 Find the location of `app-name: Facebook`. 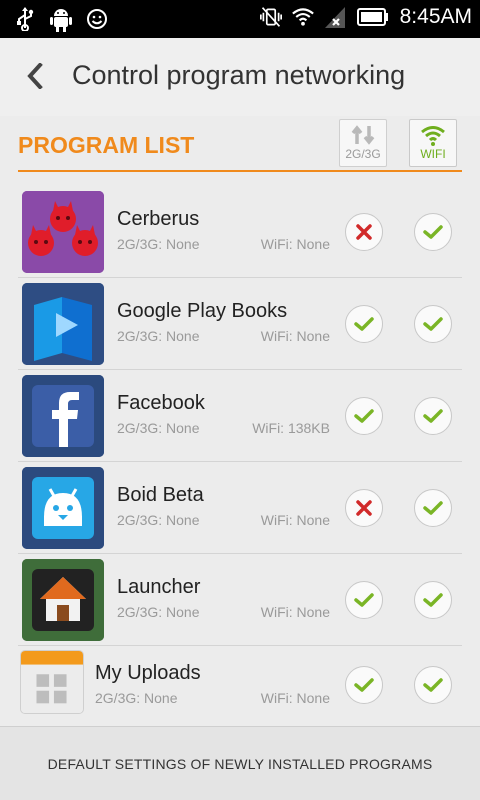

app-name: Facebook is located at coordinates (161, 403).